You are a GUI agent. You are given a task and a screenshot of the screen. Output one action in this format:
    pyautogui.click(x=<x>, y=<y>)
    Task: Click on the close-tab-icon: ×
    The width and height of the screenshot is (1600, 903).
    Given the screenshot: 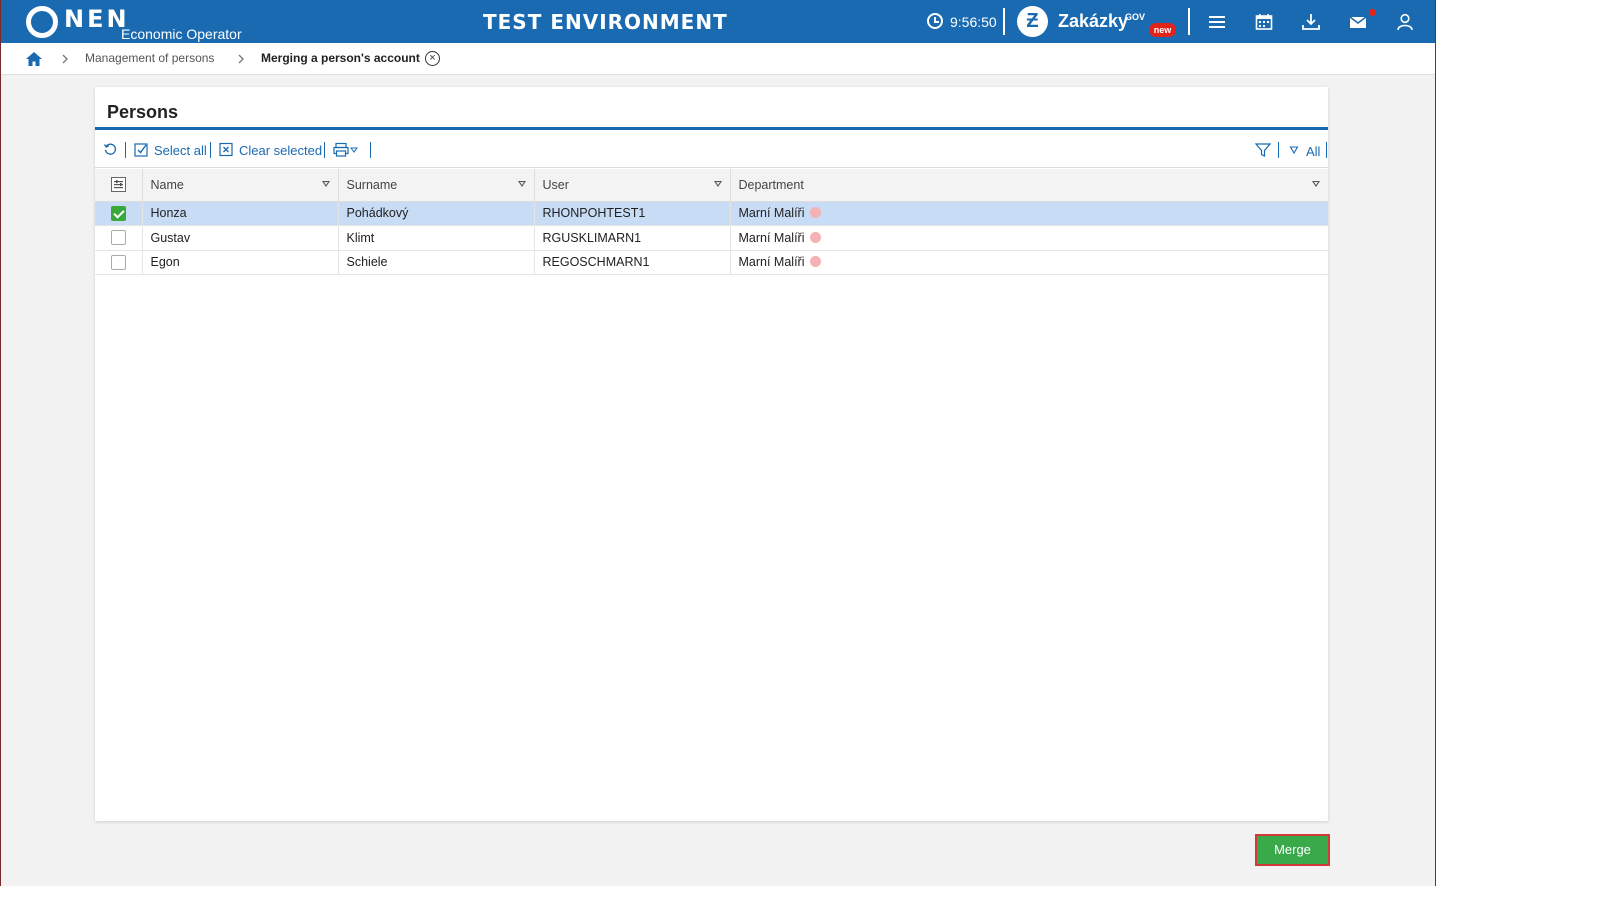 What is the action you would take?
    pyautogui.click(x=432, y=58)
    